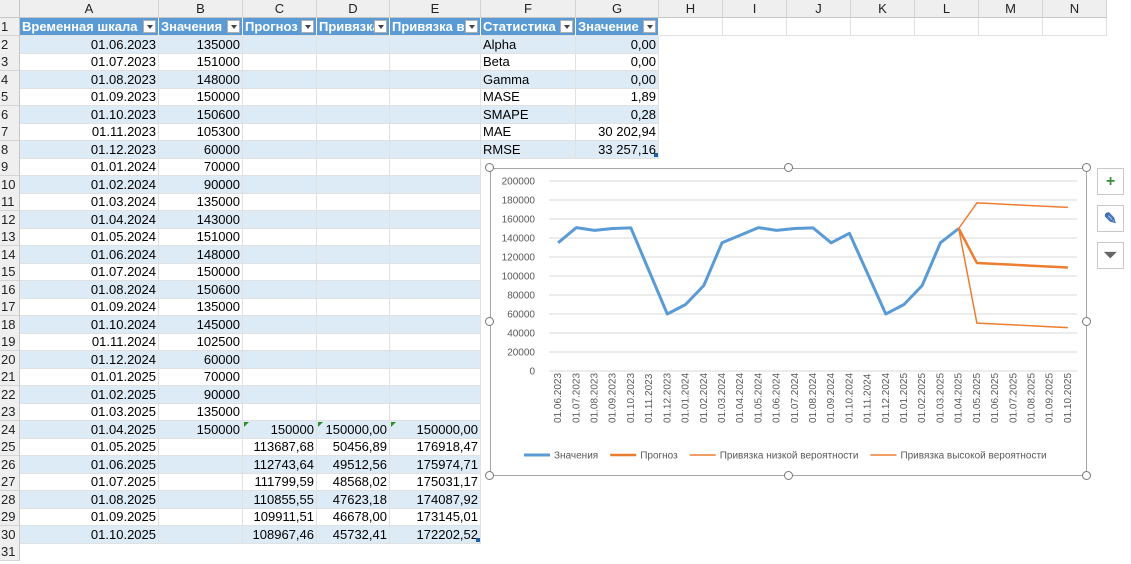  Describe the element at coordinates (656, 155) in the screenshot. I see `stats-resize-handle` at that location.